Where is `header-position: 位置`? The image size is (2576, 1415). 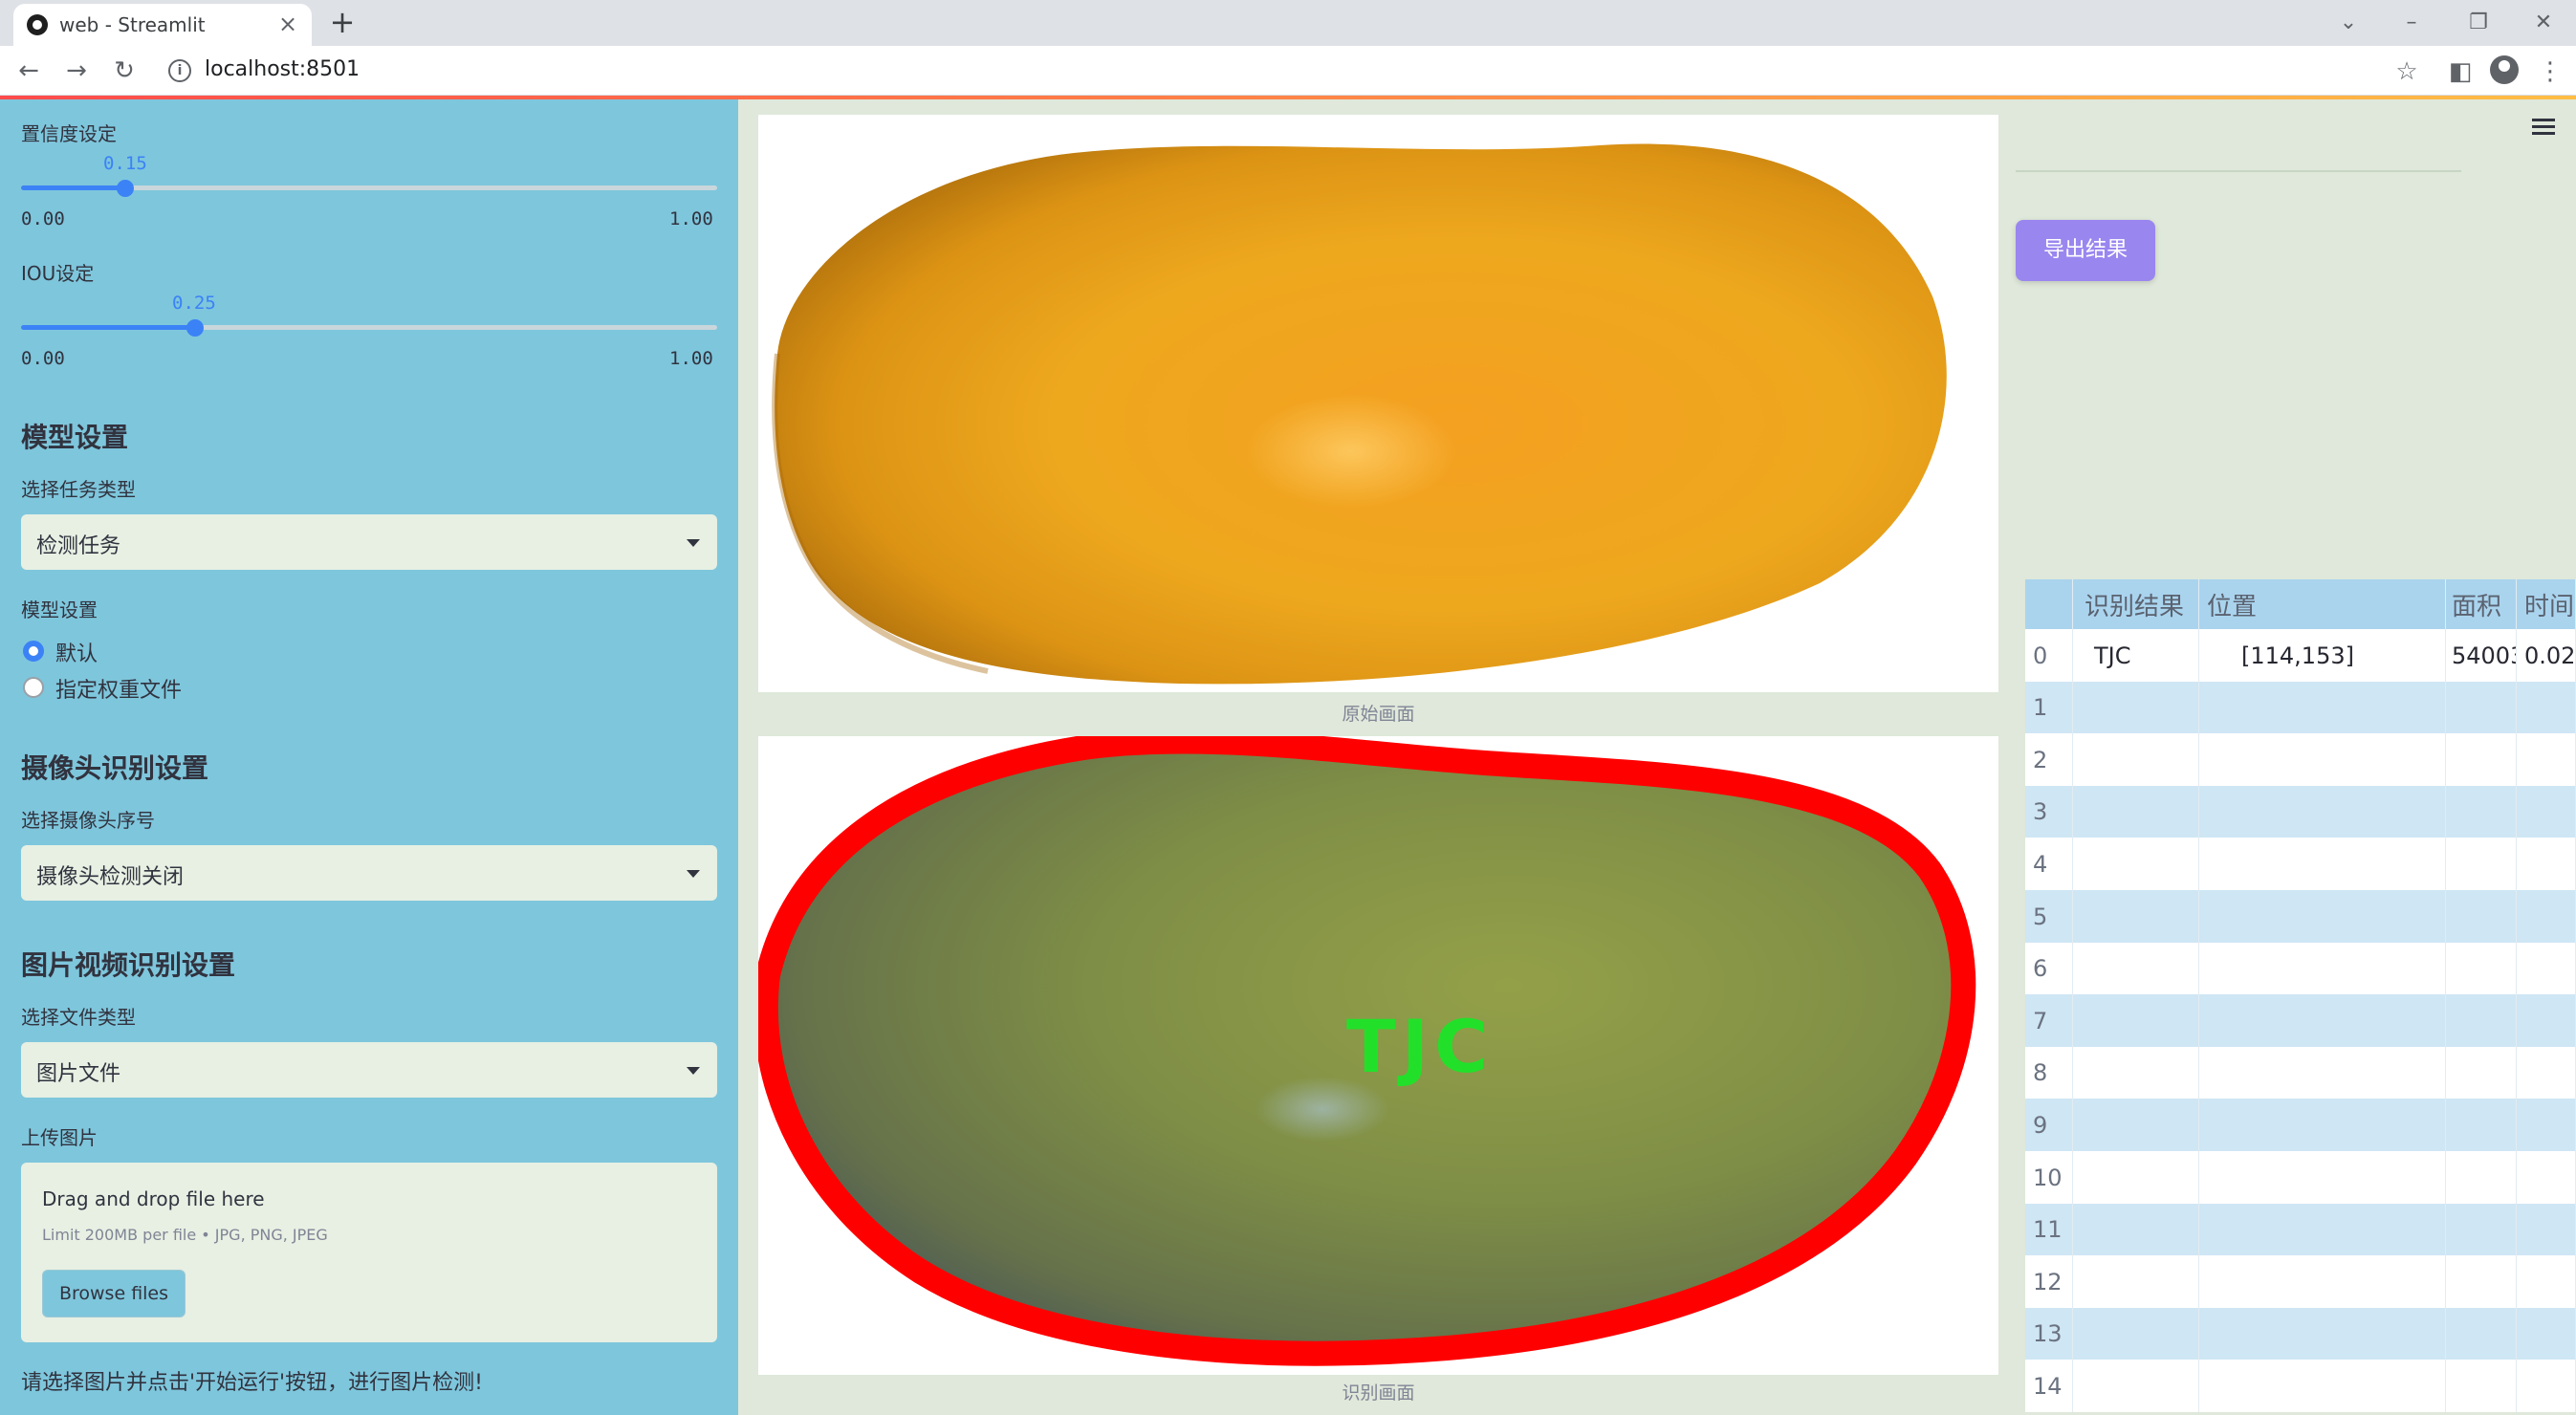
header-position: 位置 is located at coordinates (2322, 604).